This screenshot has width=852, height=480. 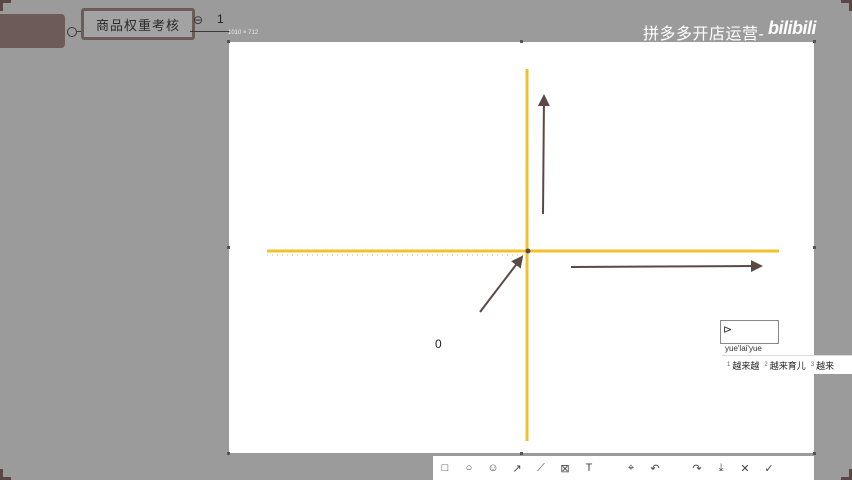 What do you see at coordinates (721, 468) in the screenshot?
I see `save-tool-icon: ⤓` at bounding box center [721, 468].